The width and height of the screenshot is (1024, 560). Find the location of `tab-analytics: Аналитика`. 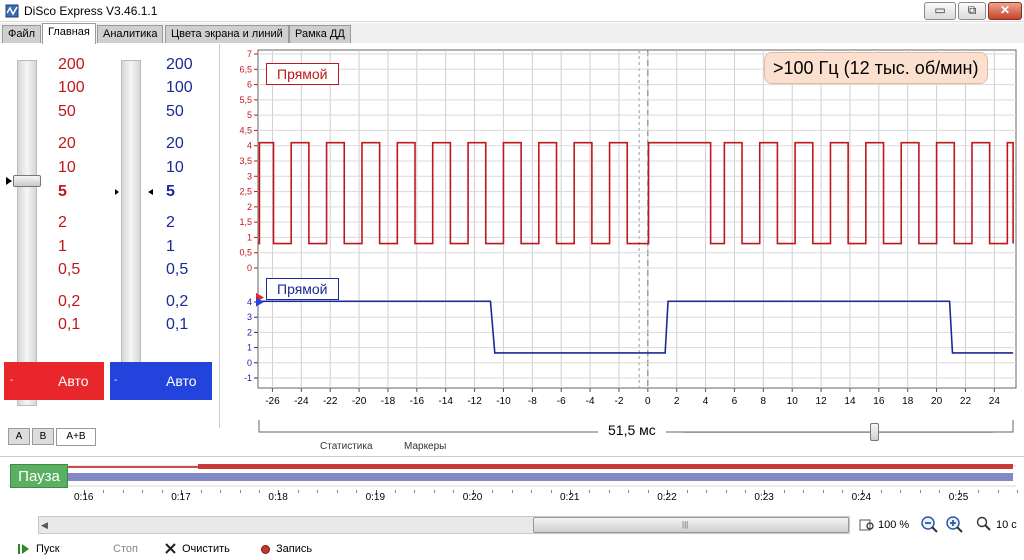

tab-analytics: Аналитика is located at coordinates (130, 34).